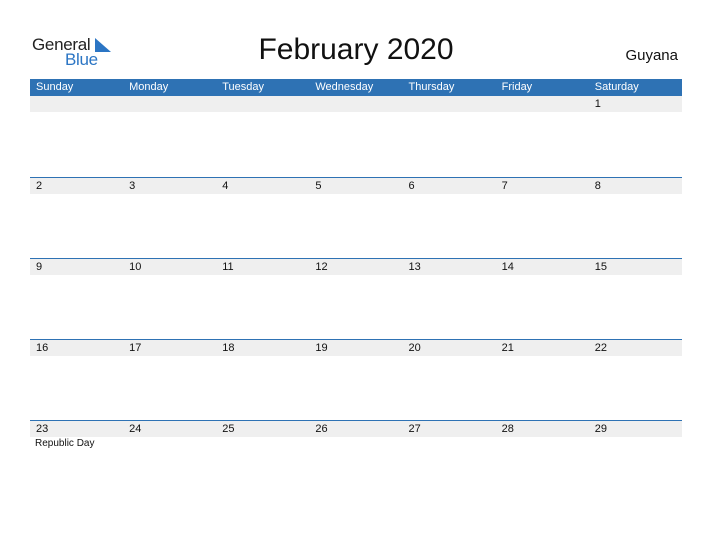 This screenshot has width=712, height=550. What do you see at coordinates (600, 267) in the screenshot?
I see `day-number: 15` at bounding box center [600, 267].